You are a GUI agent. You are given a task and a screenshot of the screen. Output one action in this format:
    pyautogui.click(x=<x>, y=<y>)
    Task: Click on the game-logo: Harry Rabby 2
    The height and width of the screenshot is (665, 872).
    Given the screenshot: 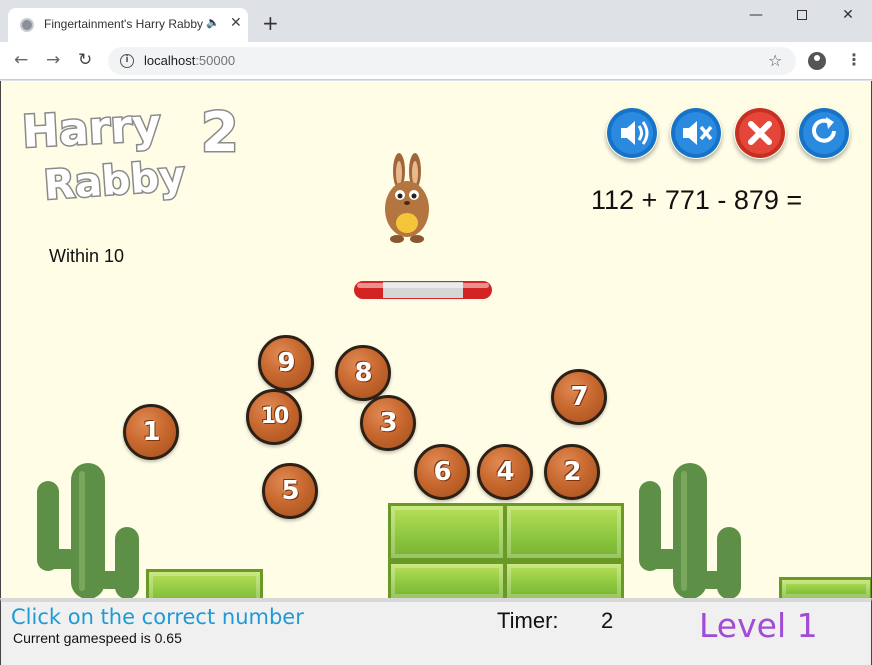 What is the action you would take?
    pyautogui.click(x=129, y=154)
    